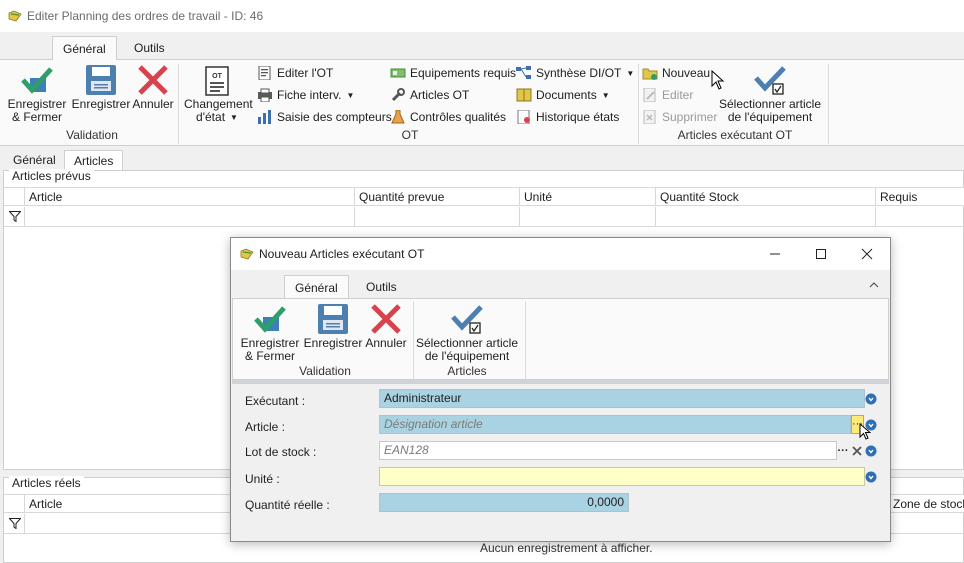 Image resolution: width=964 pixels, height=563 pixels. I want to click on tab-general: Général, so click(84, 48).